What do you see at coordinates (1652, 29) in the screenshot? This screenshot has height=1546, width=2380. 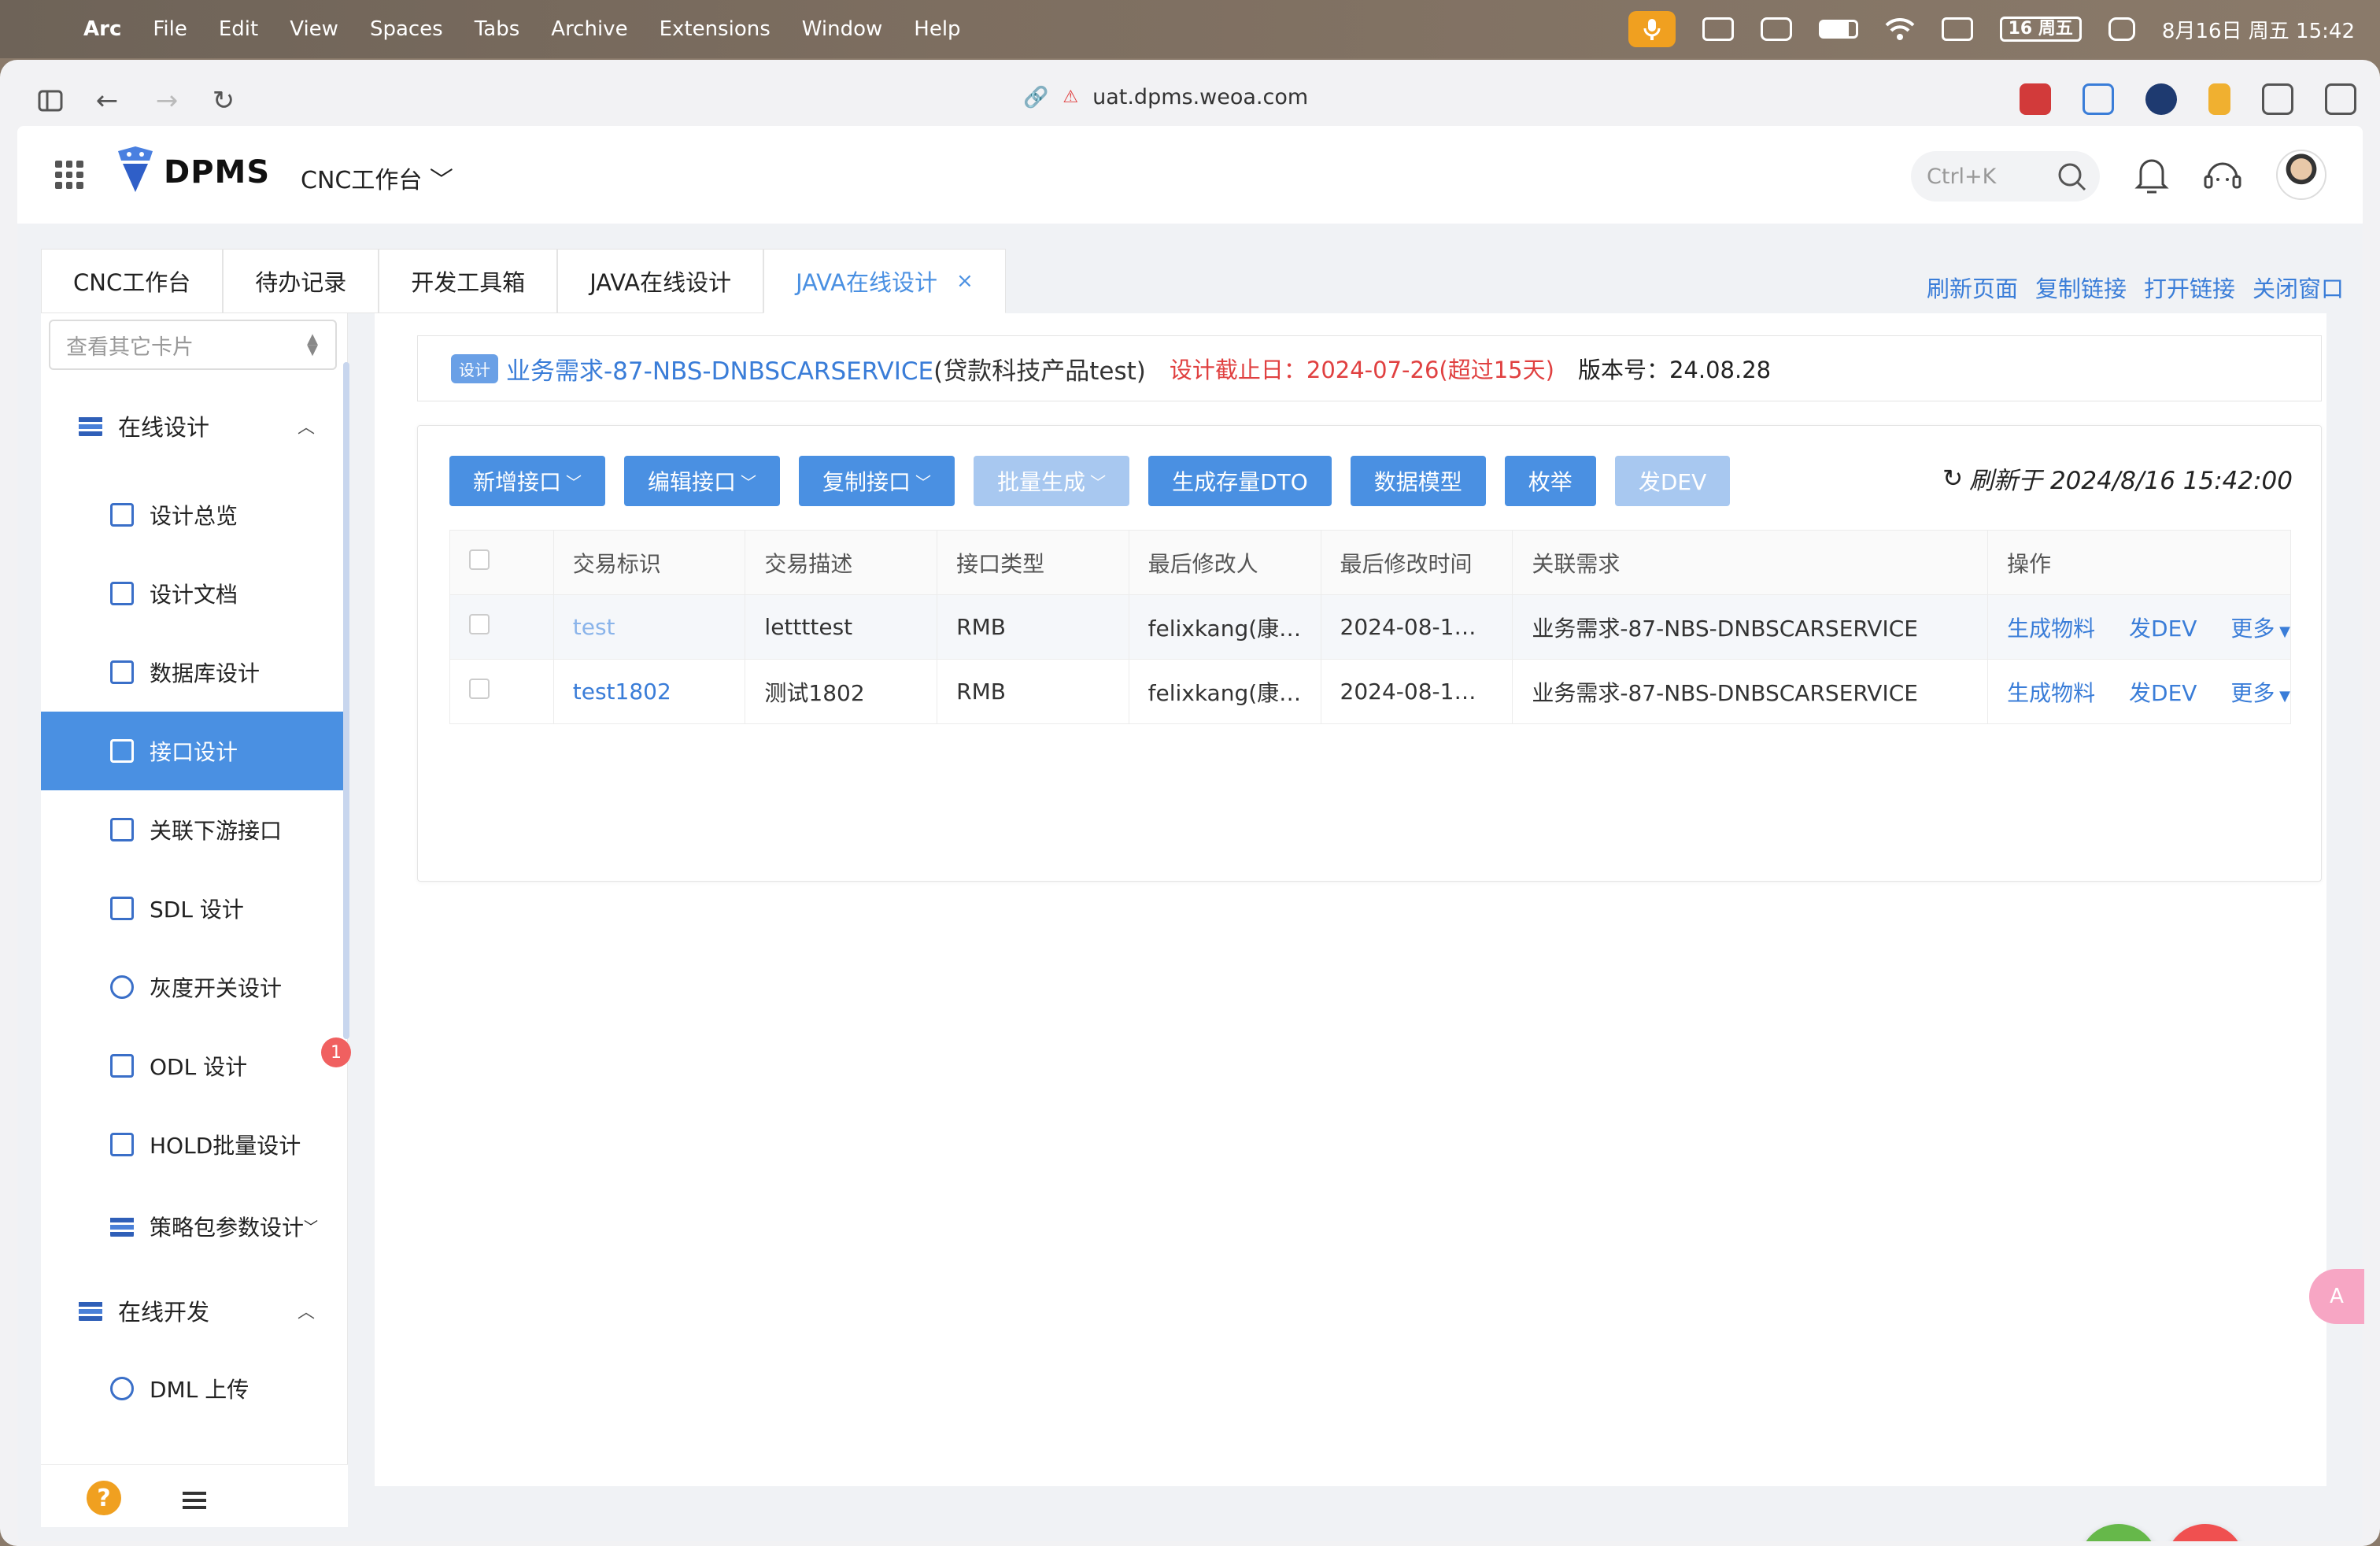 I see `microphone-icon` at bounding box center [1652, 29].